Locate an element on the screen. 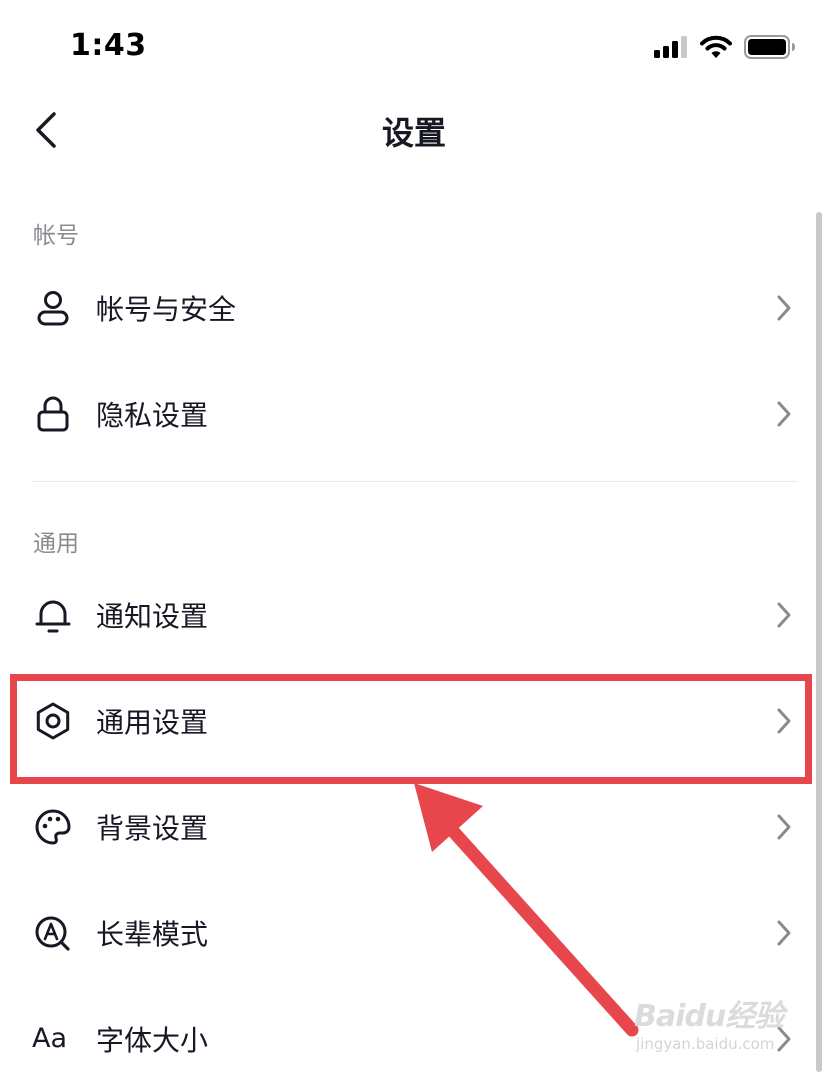 The height and width of the screenshot is (1072, 828). settings-row-label: 通知设置 is located at coordinates (152, 616).